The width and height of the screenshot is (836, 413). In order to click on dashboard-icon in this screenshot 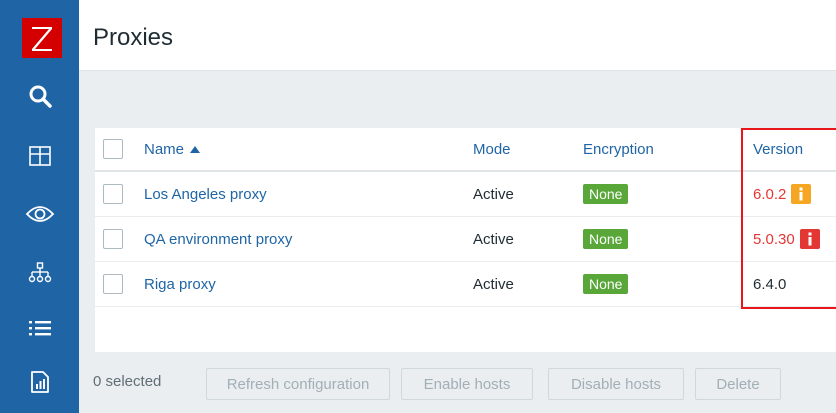, I will do `click(39, 156)`.